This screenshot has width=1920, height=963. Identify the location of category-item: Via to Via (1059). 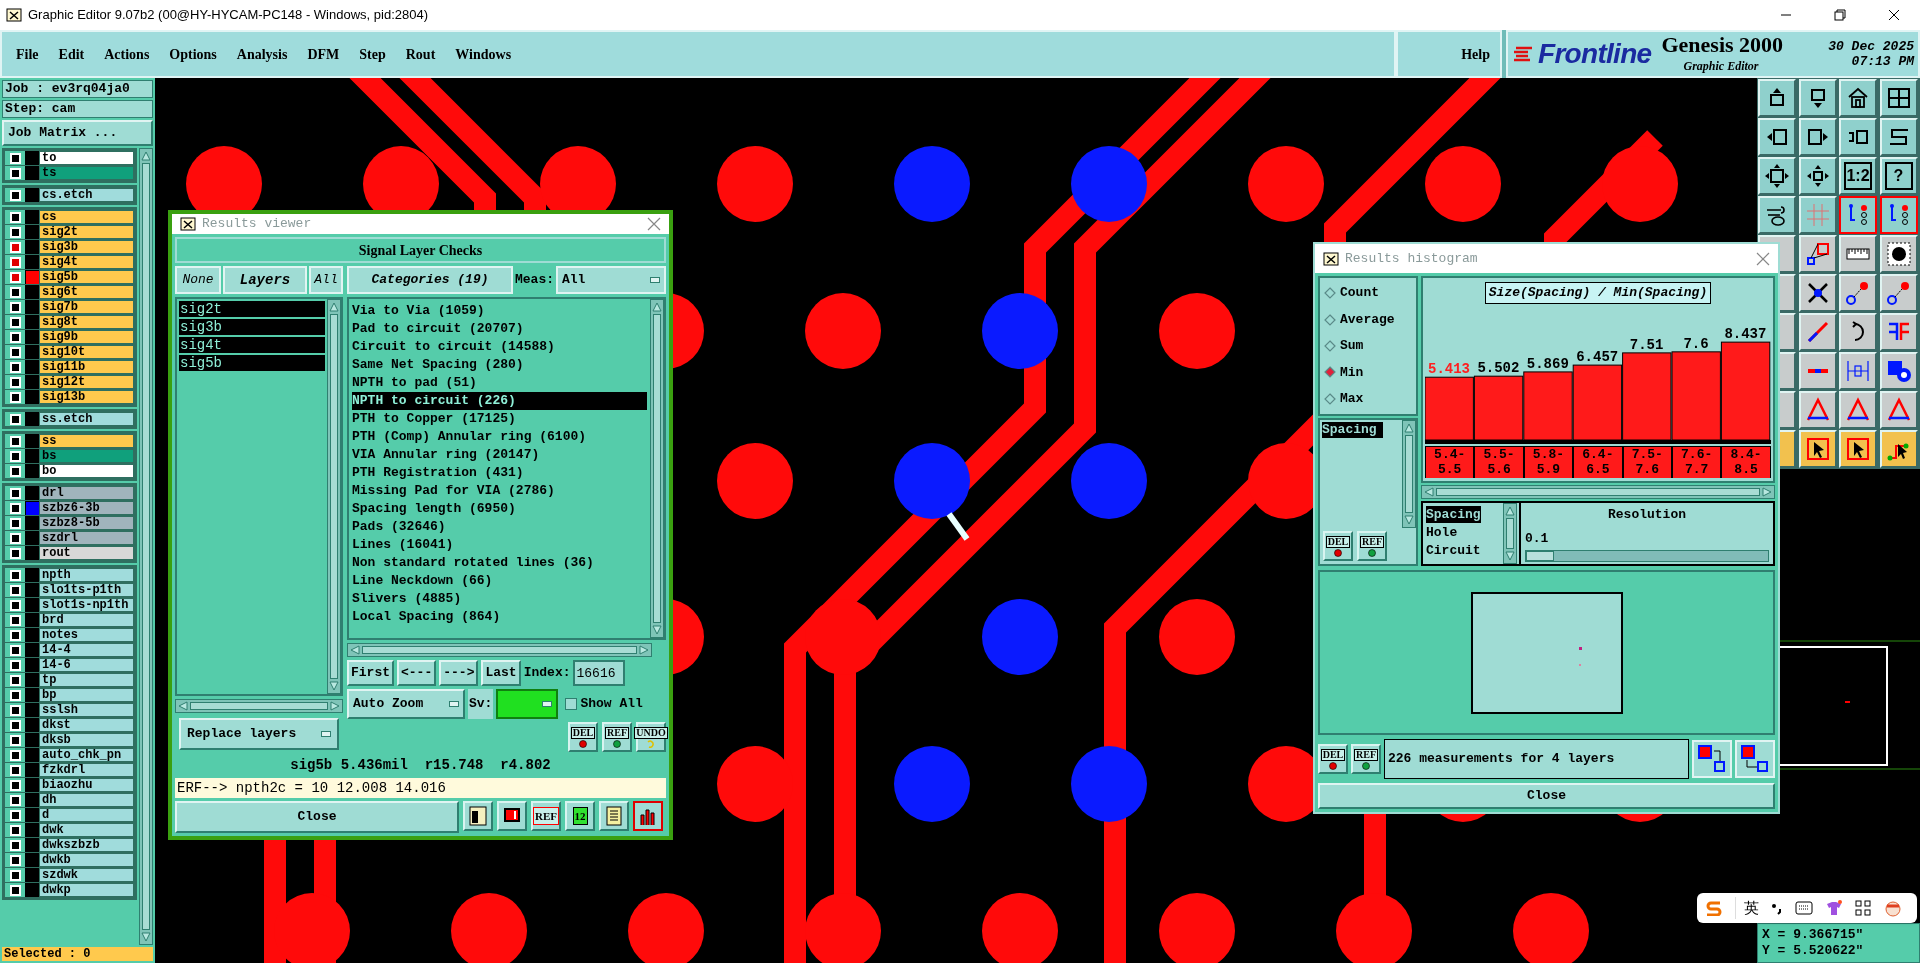
(499, 310).